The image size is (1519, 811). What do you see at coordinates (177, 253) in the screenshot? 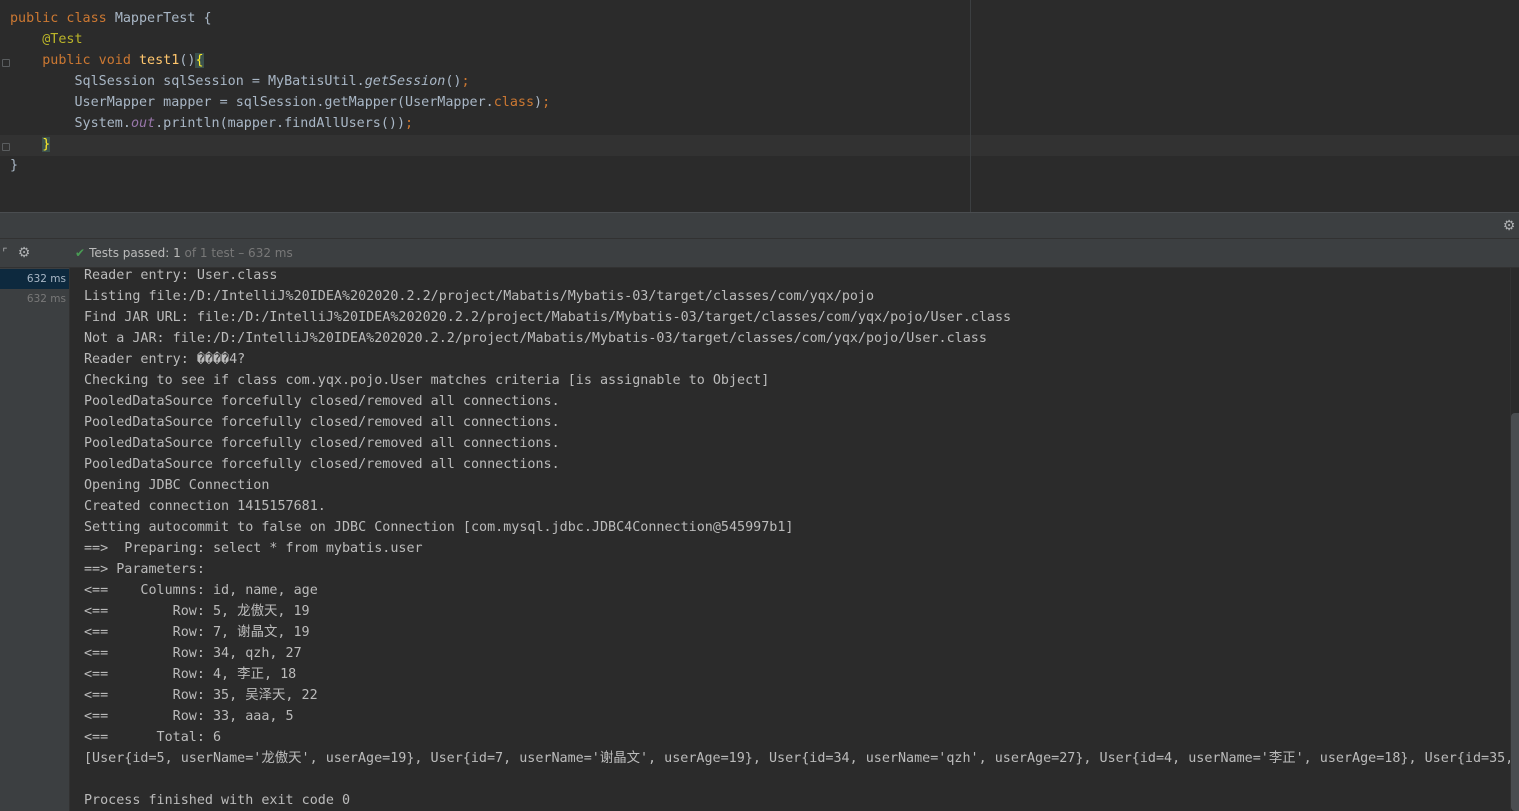
I see `status-count: 1` at bounding box center [177, 253].